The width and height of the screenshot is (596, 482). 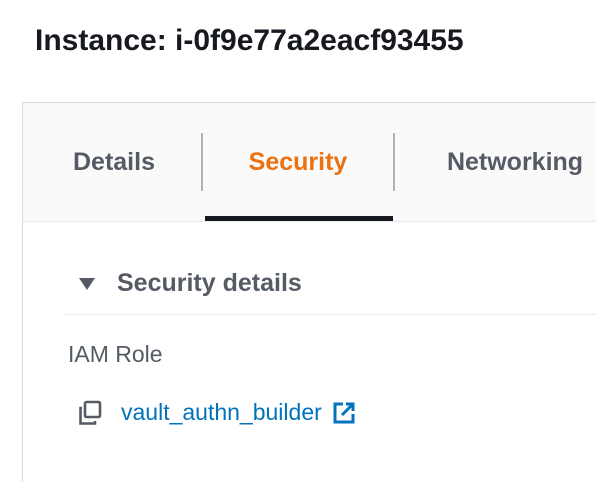 What do you see at coordinates (90, 413) in the screenshot?
I see `copy-icon` at bounding box center [90, 413].